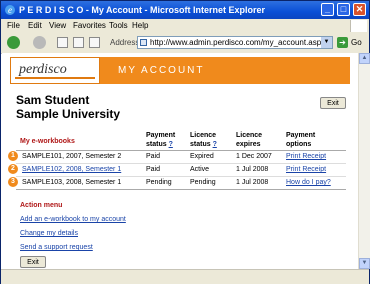  I want to click on menu-help: Help, so click(140, 26).